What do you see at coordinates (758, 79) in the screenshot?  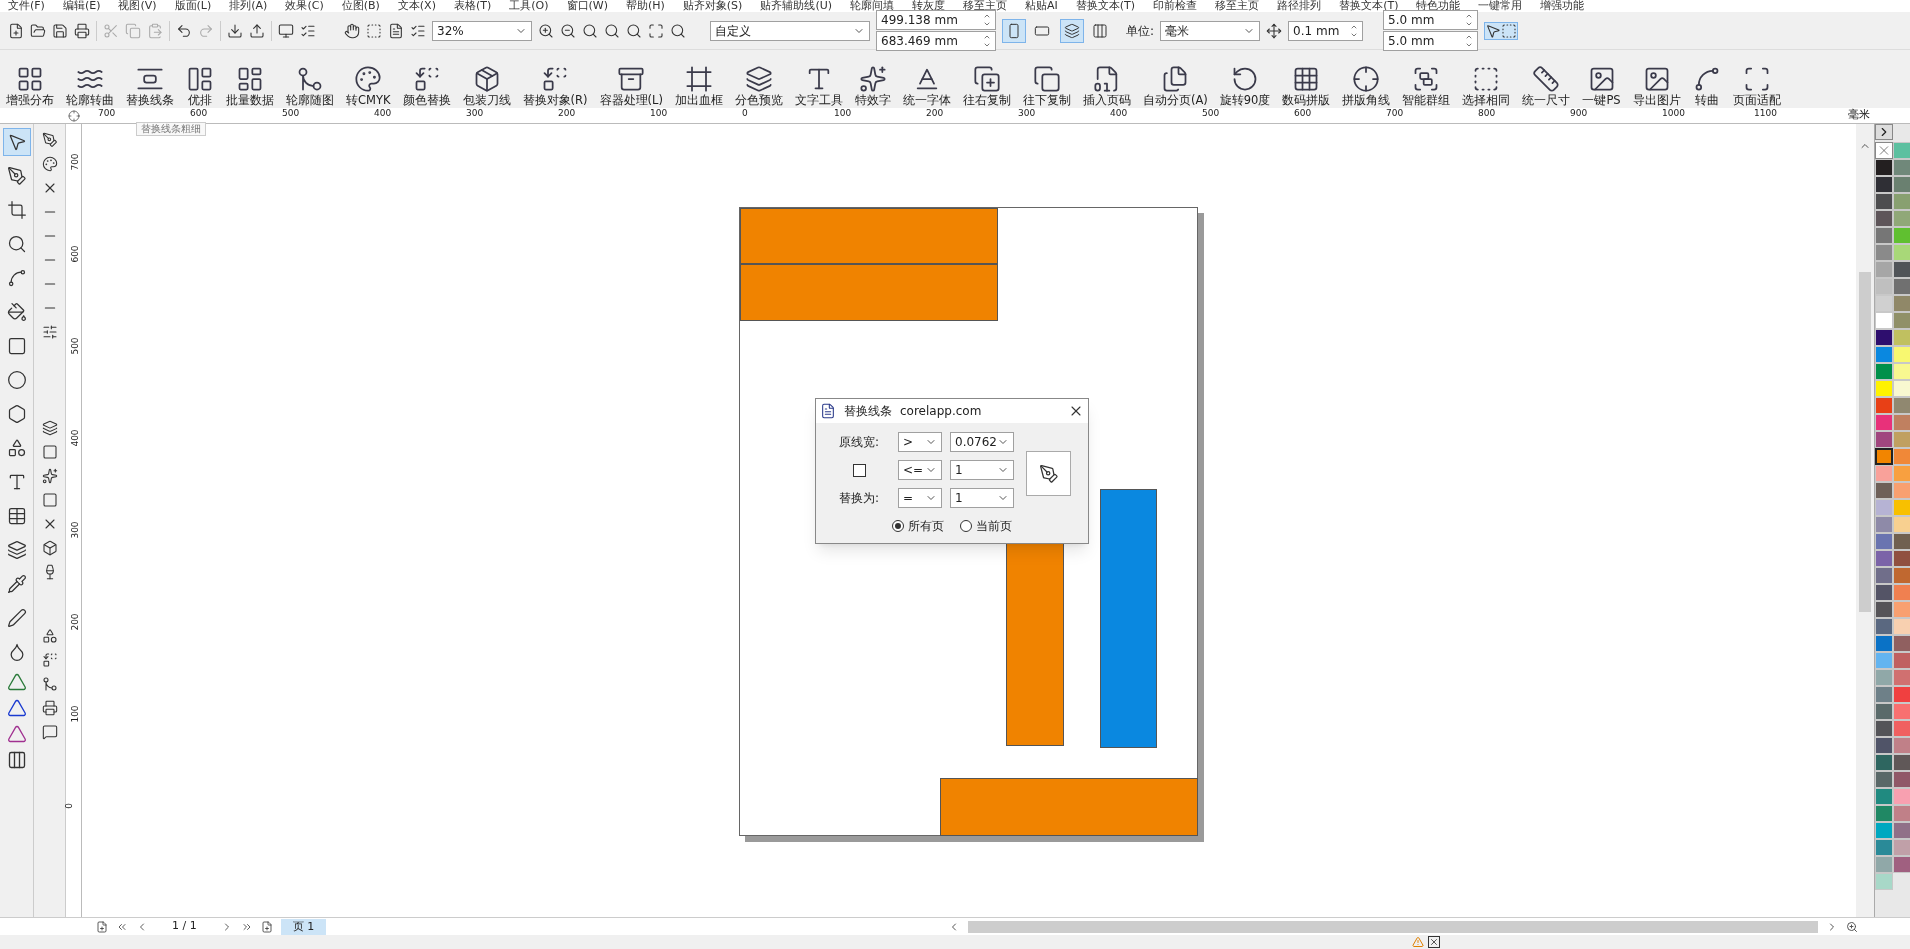 I see `plugin-tool-button: 分色预览` at bounding box center [758, 79].